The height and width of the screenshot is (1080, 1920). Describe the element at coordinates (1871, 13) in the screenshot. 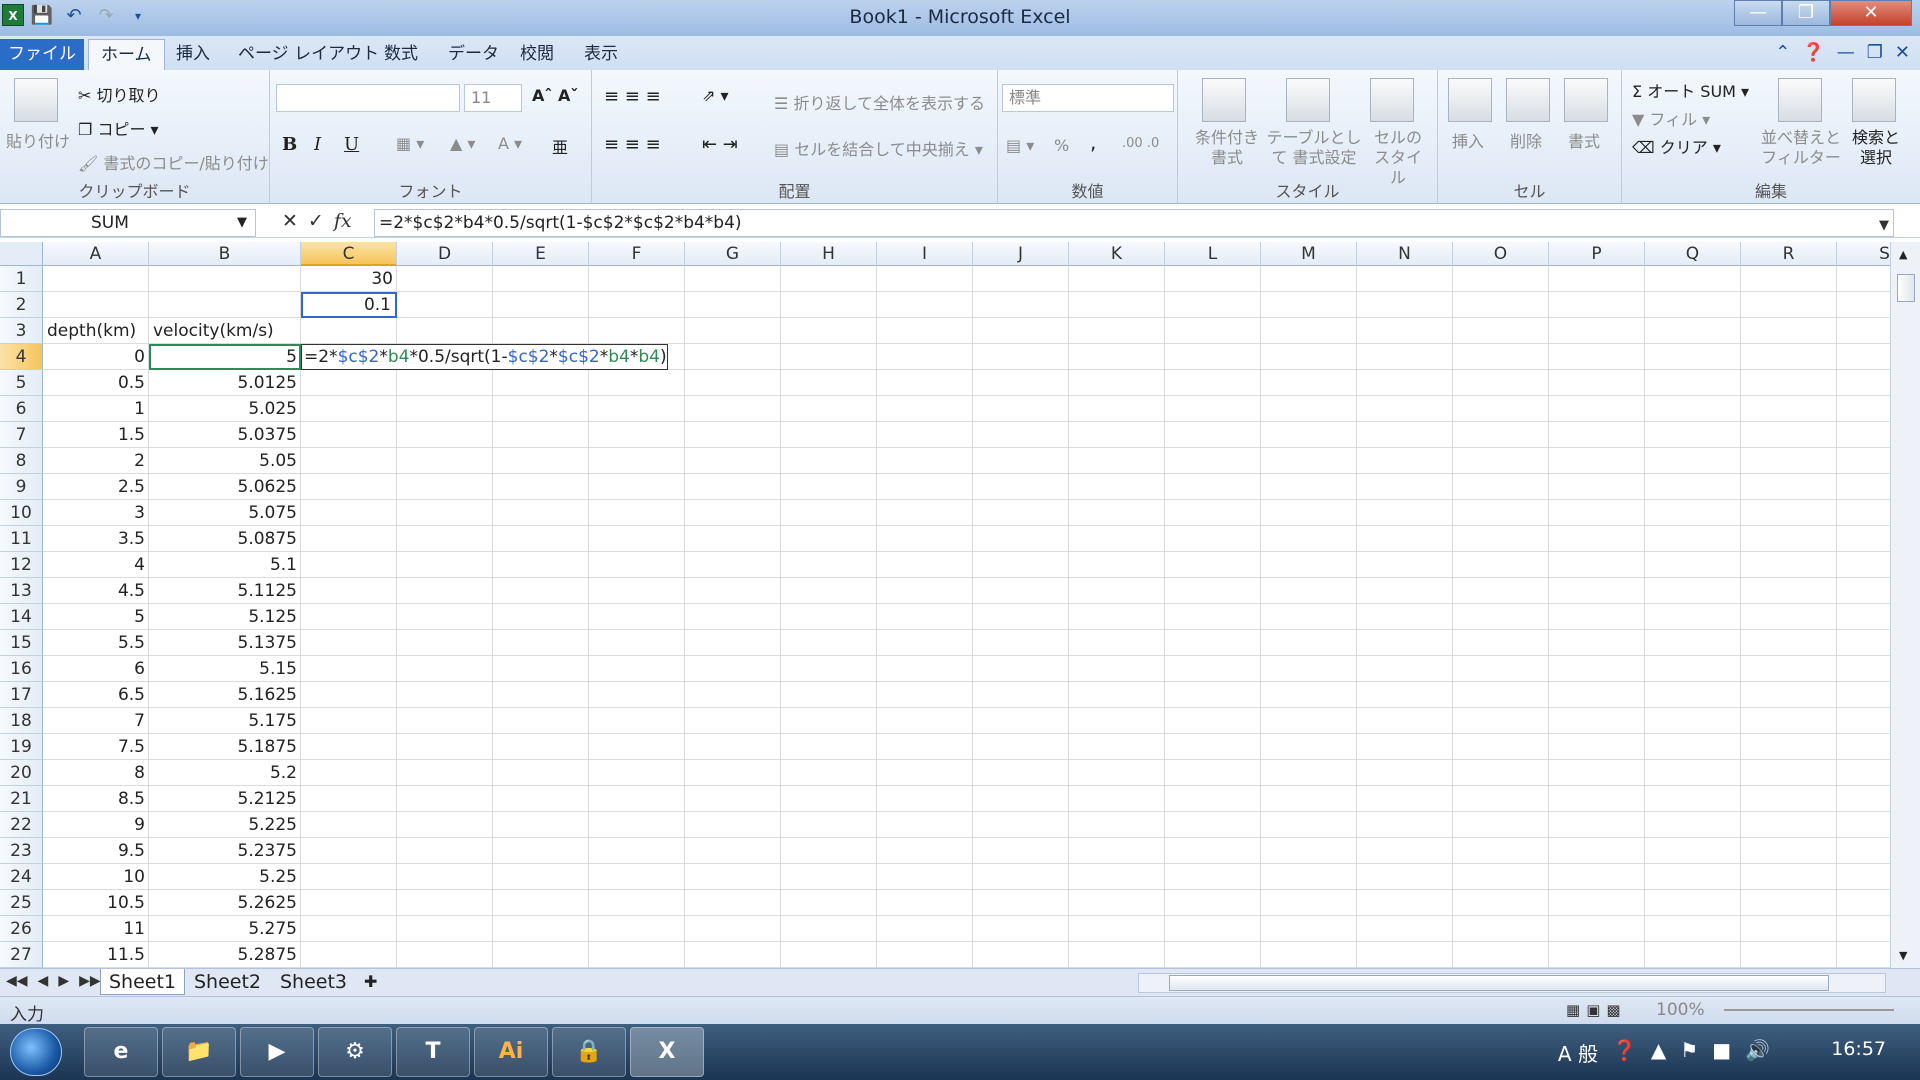

I see `close-icon: ✕` at that location.